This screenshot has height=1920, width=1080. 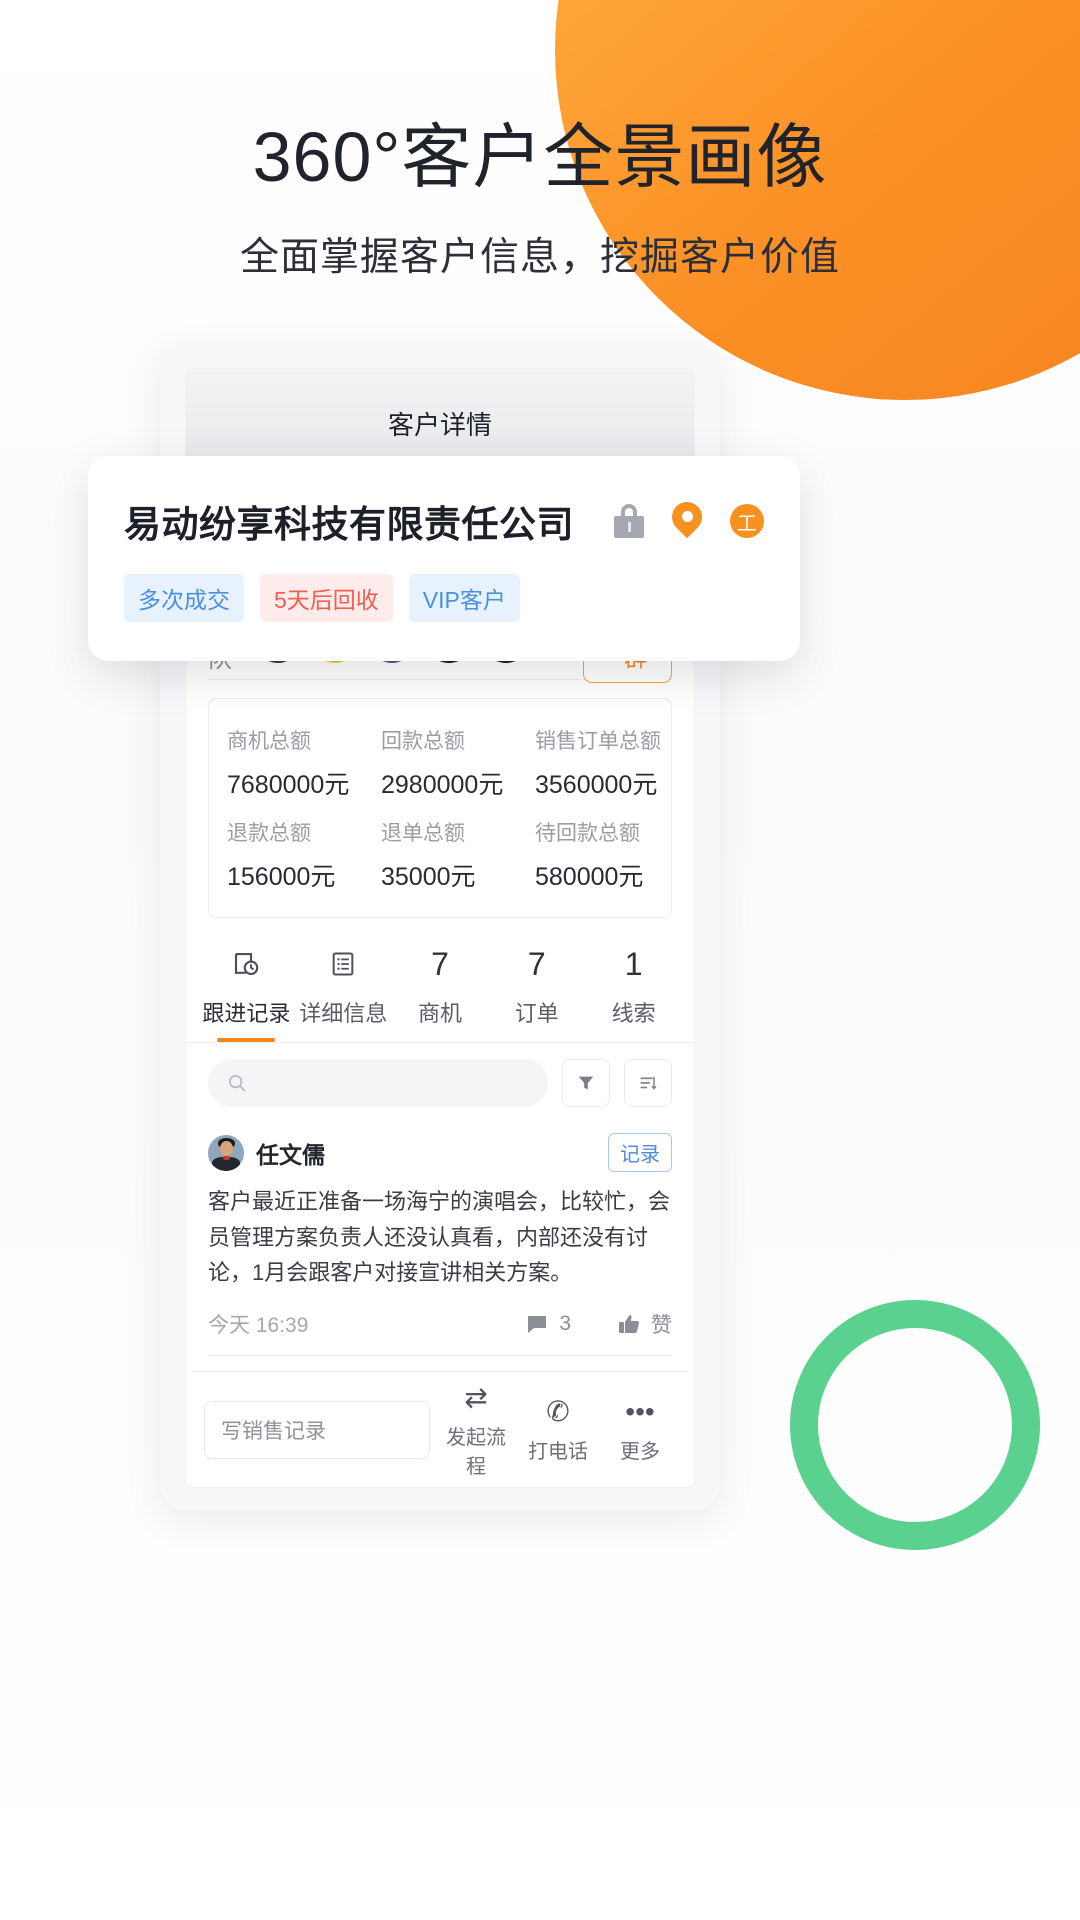 I want to click on stat-returned-order-total: 退单总额 35000元, so click(x=440, y=855).